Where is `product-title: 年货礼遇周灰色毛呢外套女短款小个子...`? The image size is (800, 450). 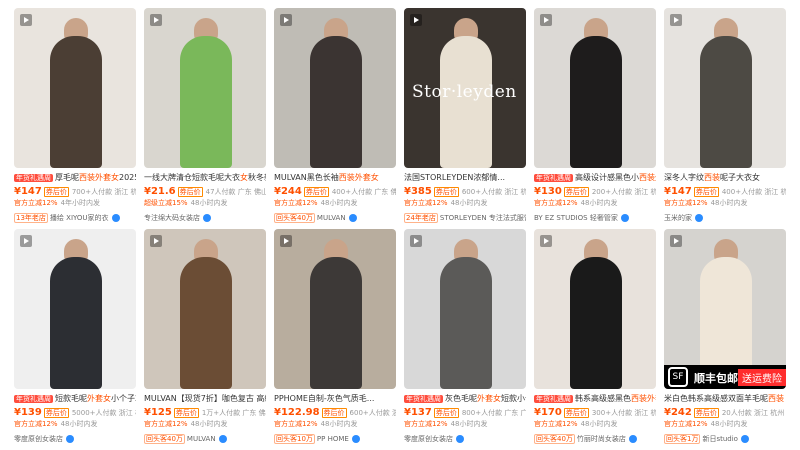
product-title: 年货礼遇周灰色毛呢外套女短款小个子... is located at coordinates (465, 399).